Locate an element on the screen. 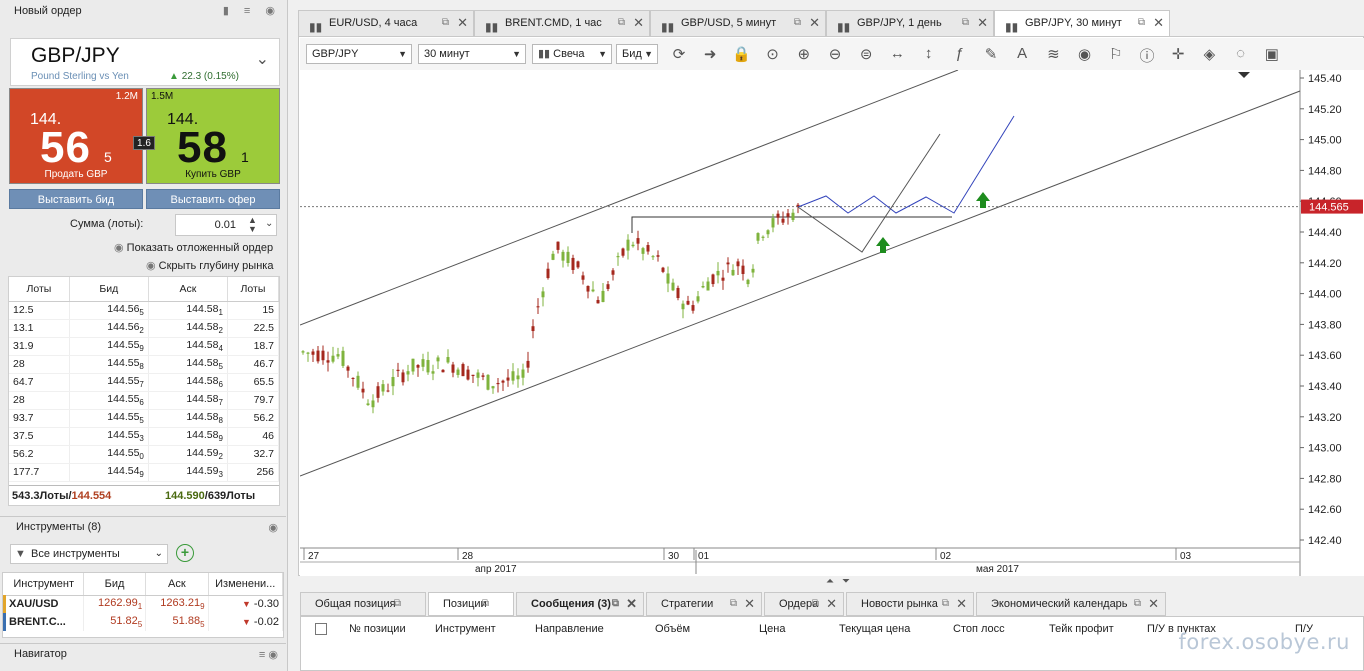  instrument-select-value: GBP/JPY is located at coordinates (335, 54).